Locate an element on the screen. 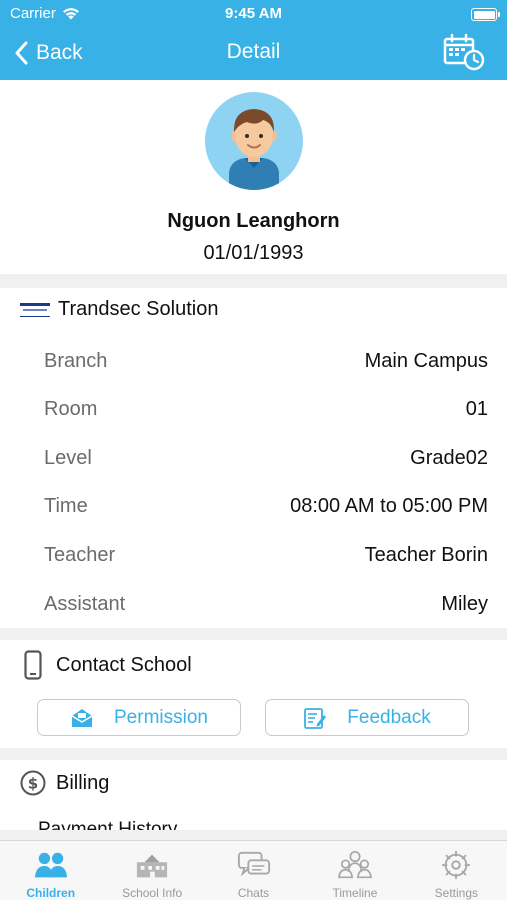 This screenshot has width=507, height=900. billing-title: Billing is located at coordinates (83, 782).